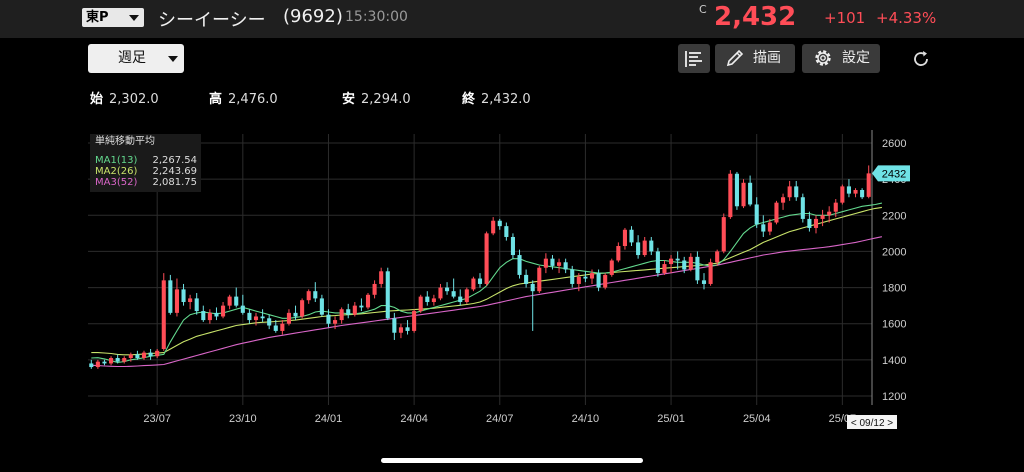 The height and width of the screenshot is (472, 1024). Describe the element at coordinates (841, 58) in the screenshot. I see `settings-button: 設定` at that location.